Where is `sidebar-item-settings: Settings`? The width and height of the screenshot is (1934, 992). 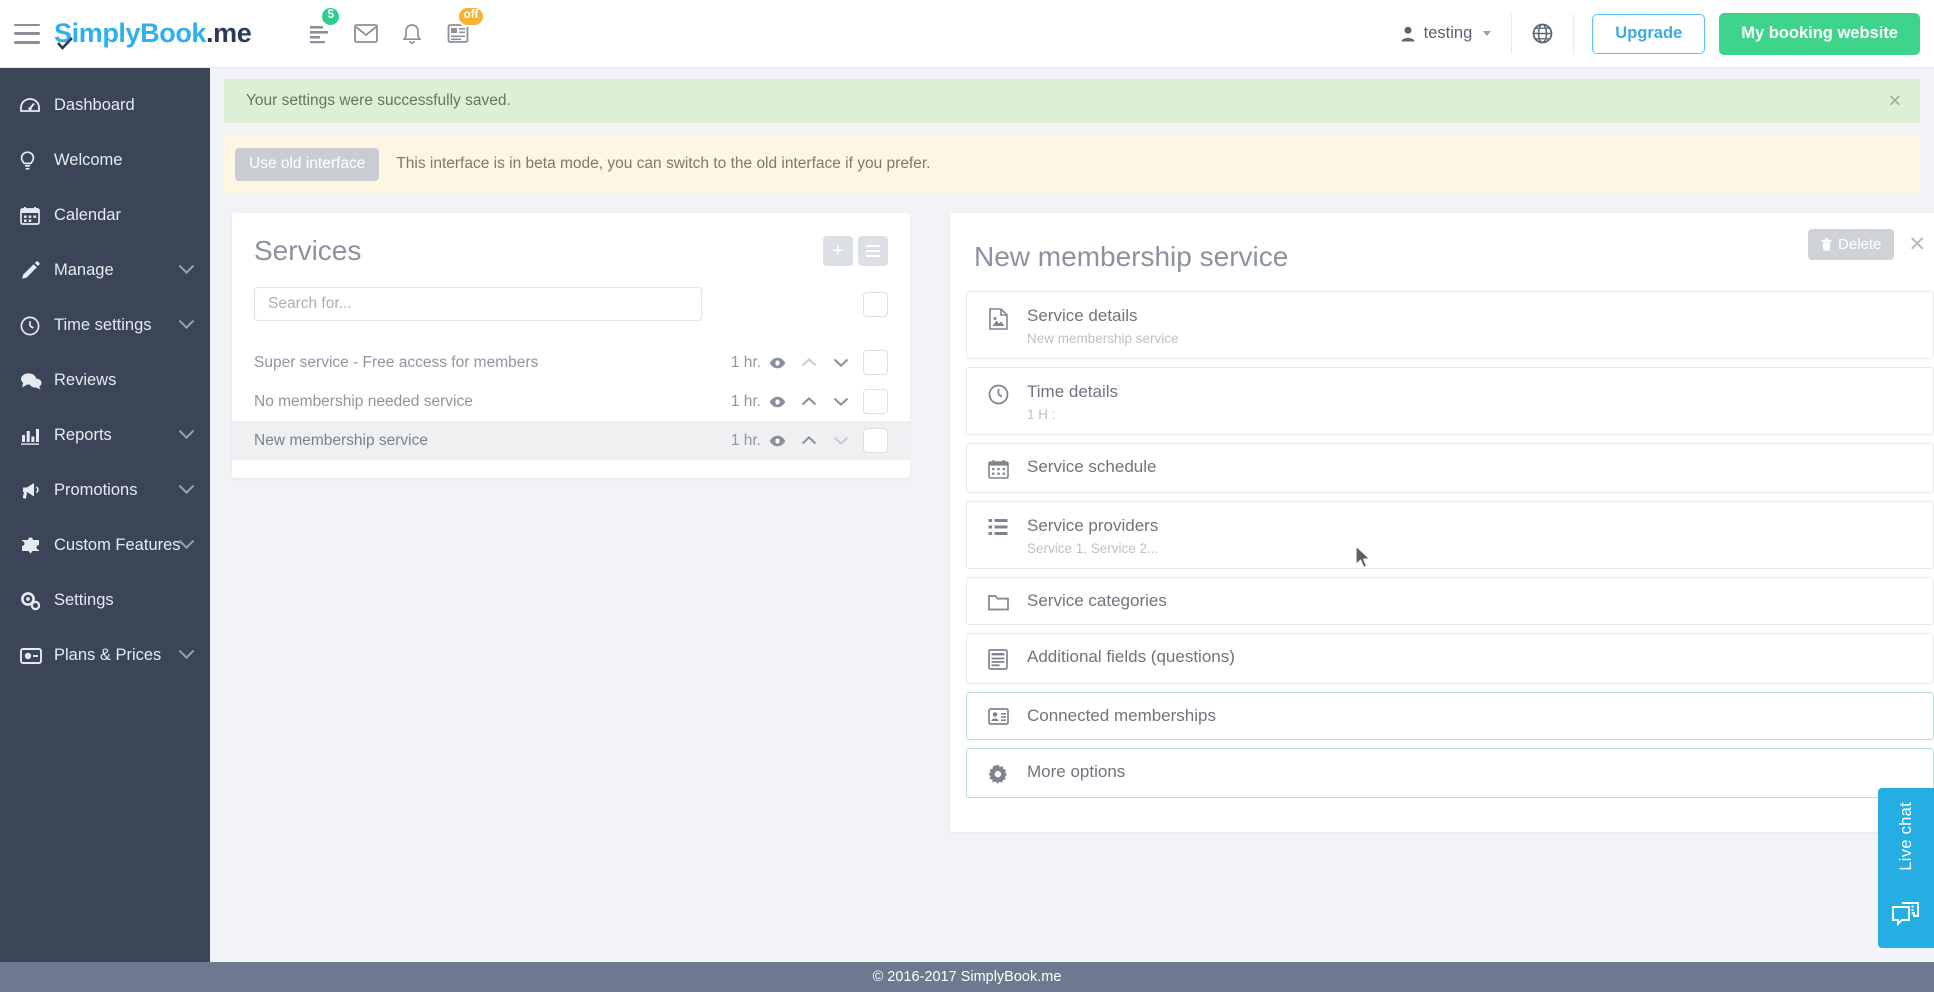
sidebar-item-settings: Settings is located at coordinates (105, 600).